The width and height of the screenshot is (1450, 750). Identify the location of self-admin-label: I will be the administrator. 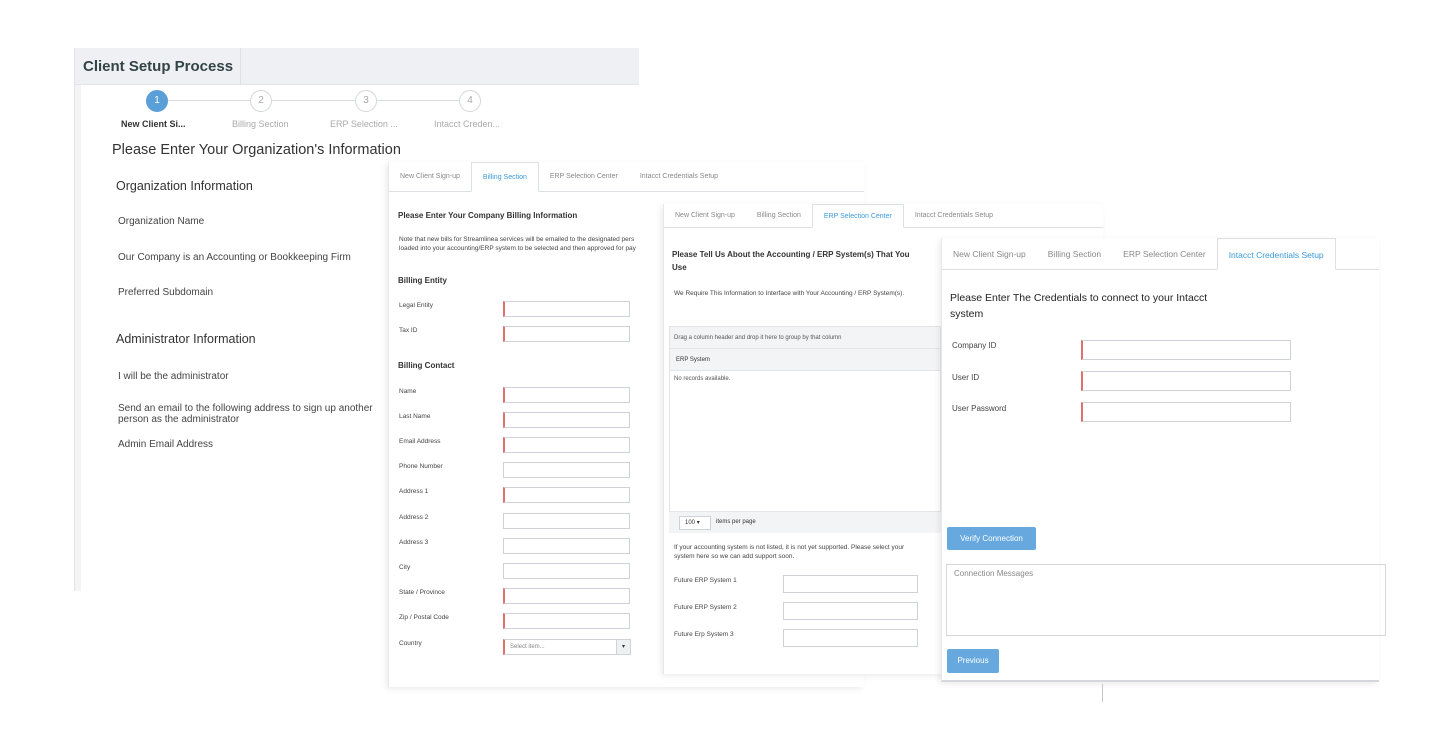
(173, 376).